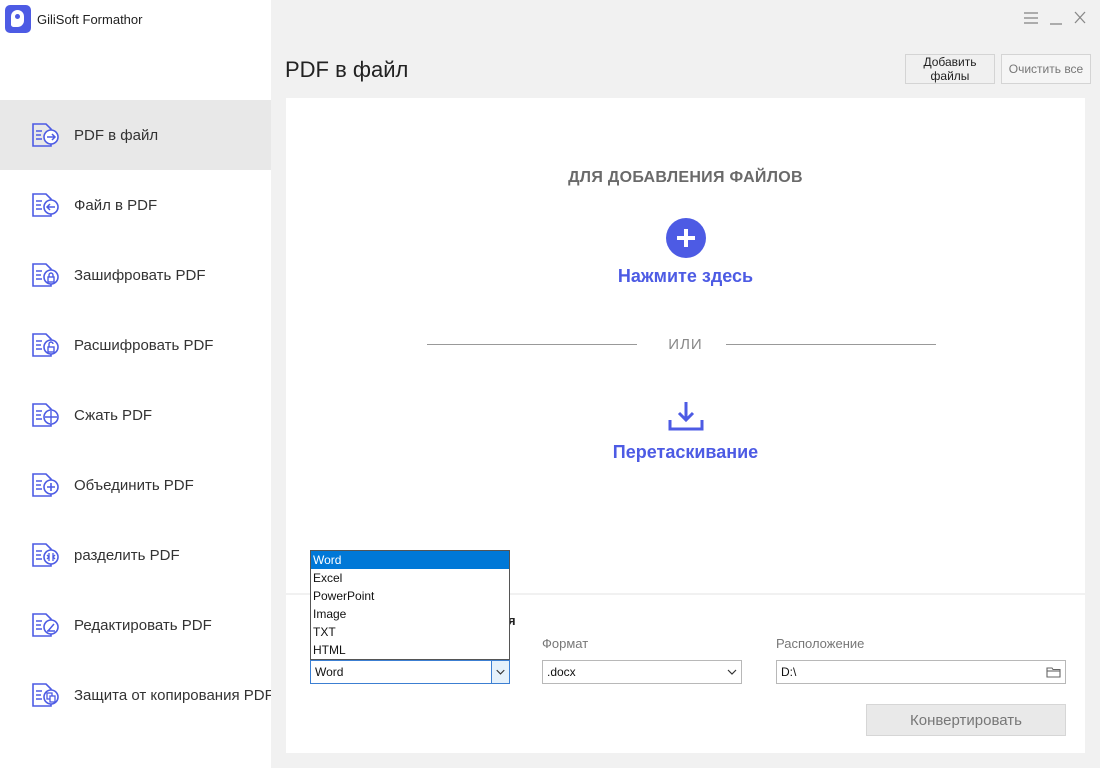  Describe the element at coordinates (45, 345) in the screenshot. I see `decrypt-pdf-icon` at that location.